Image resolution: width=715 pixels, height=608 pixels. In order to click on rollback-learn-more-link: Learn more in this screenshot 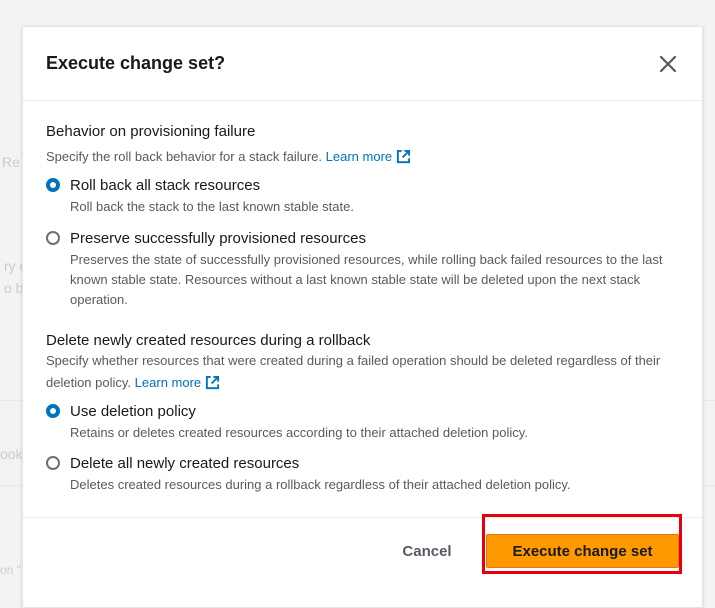, I will do `click(177, 382)`.